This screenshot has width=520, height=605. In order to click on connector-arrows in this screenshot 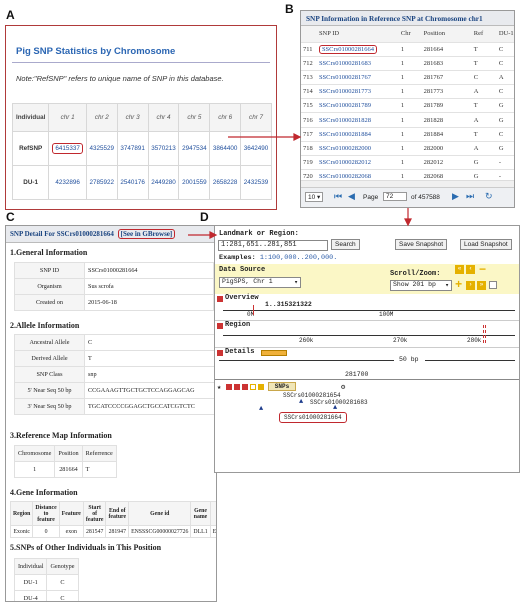, I will do `click(300, 186)`.